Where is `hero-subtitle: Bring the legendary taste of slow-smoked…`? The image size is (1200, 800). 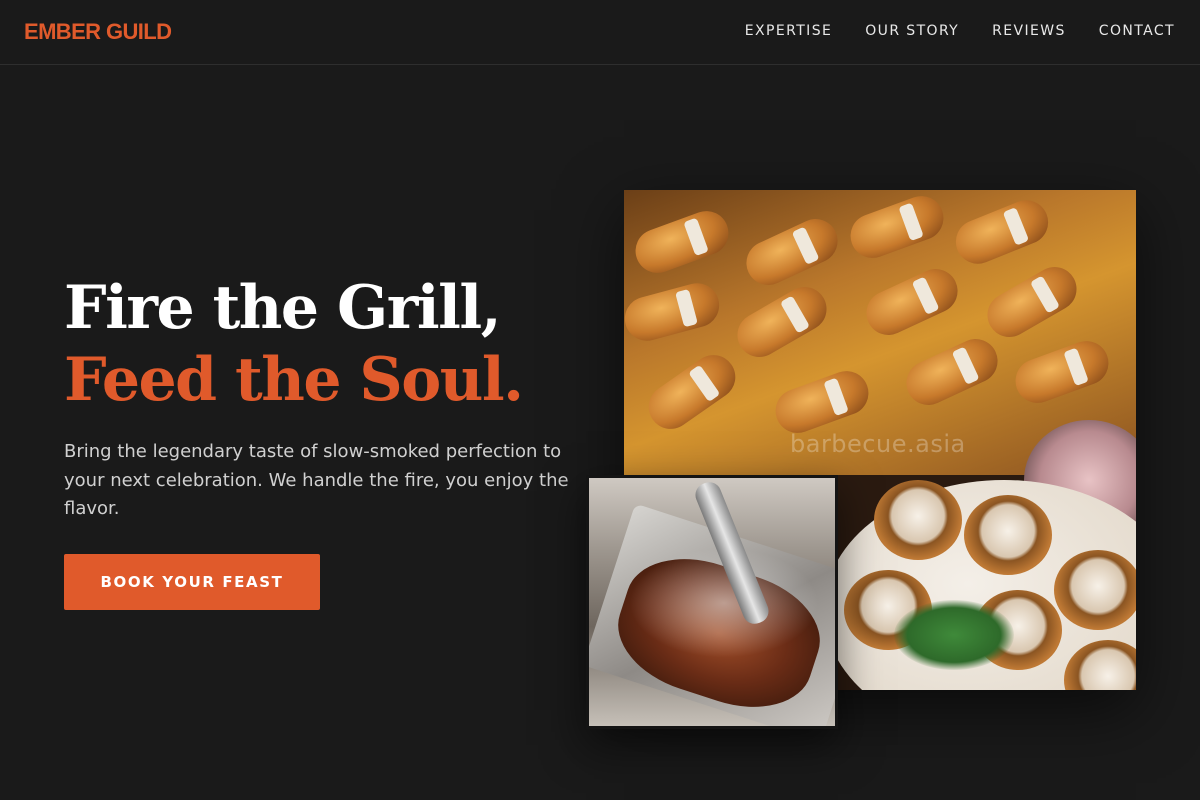 hero-subtitle: Bring the legendary taste of slow-smoked… is located at coordinates (316, 480).